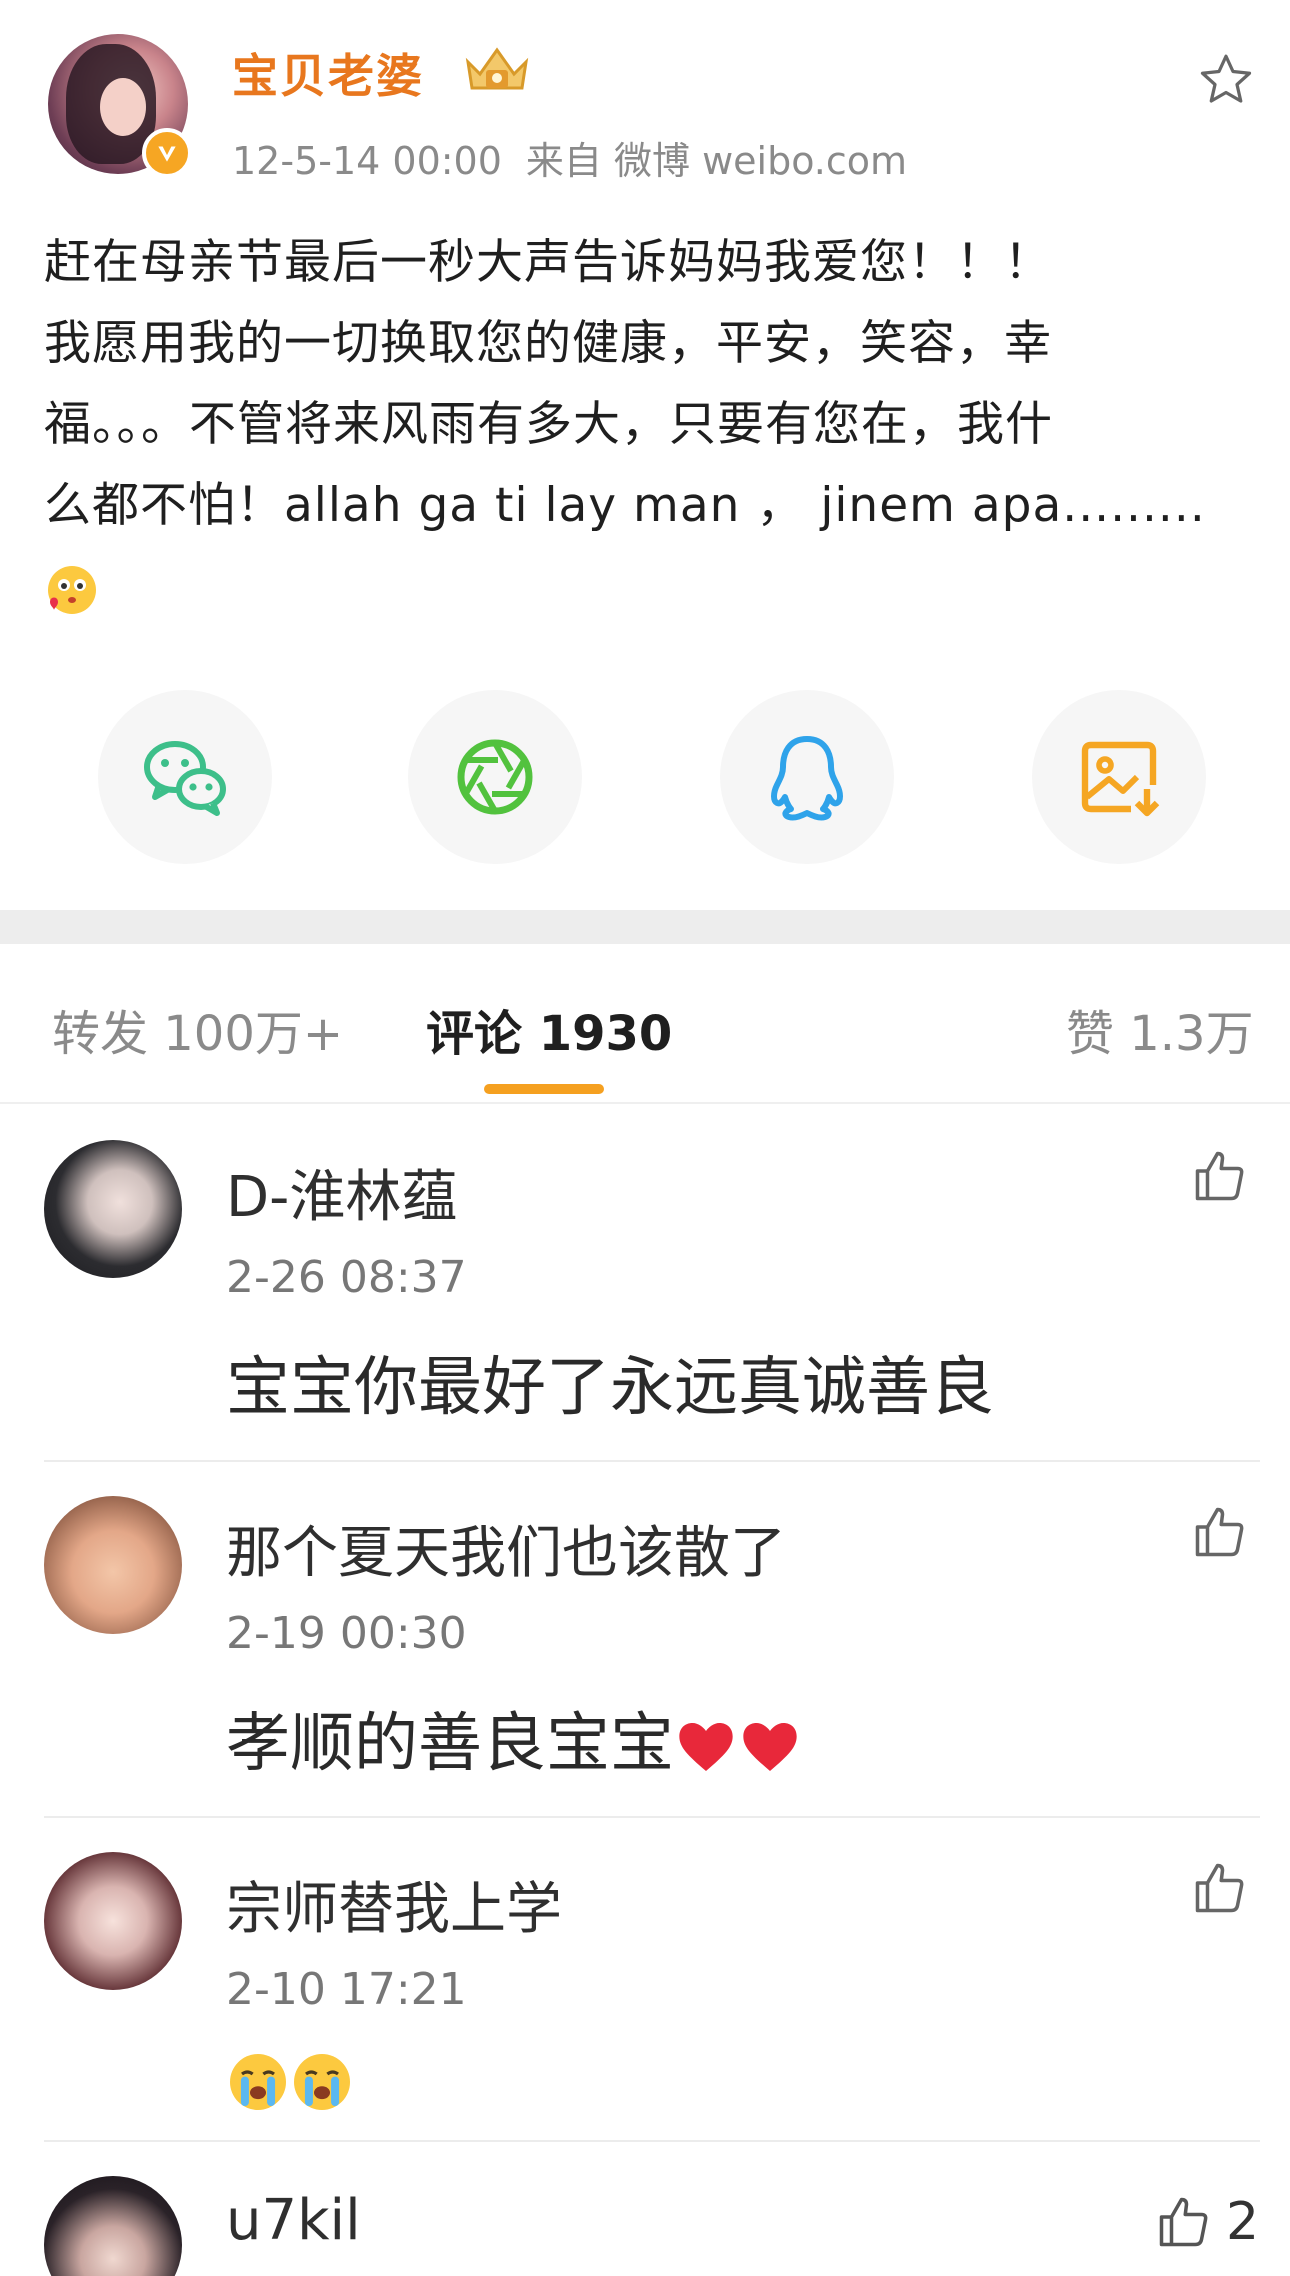 The image size is (1290, 2276). Describe the element at coordinates (394, 1904) in the screenshot. I see `comment-author: 宗师替我上学` at that location.